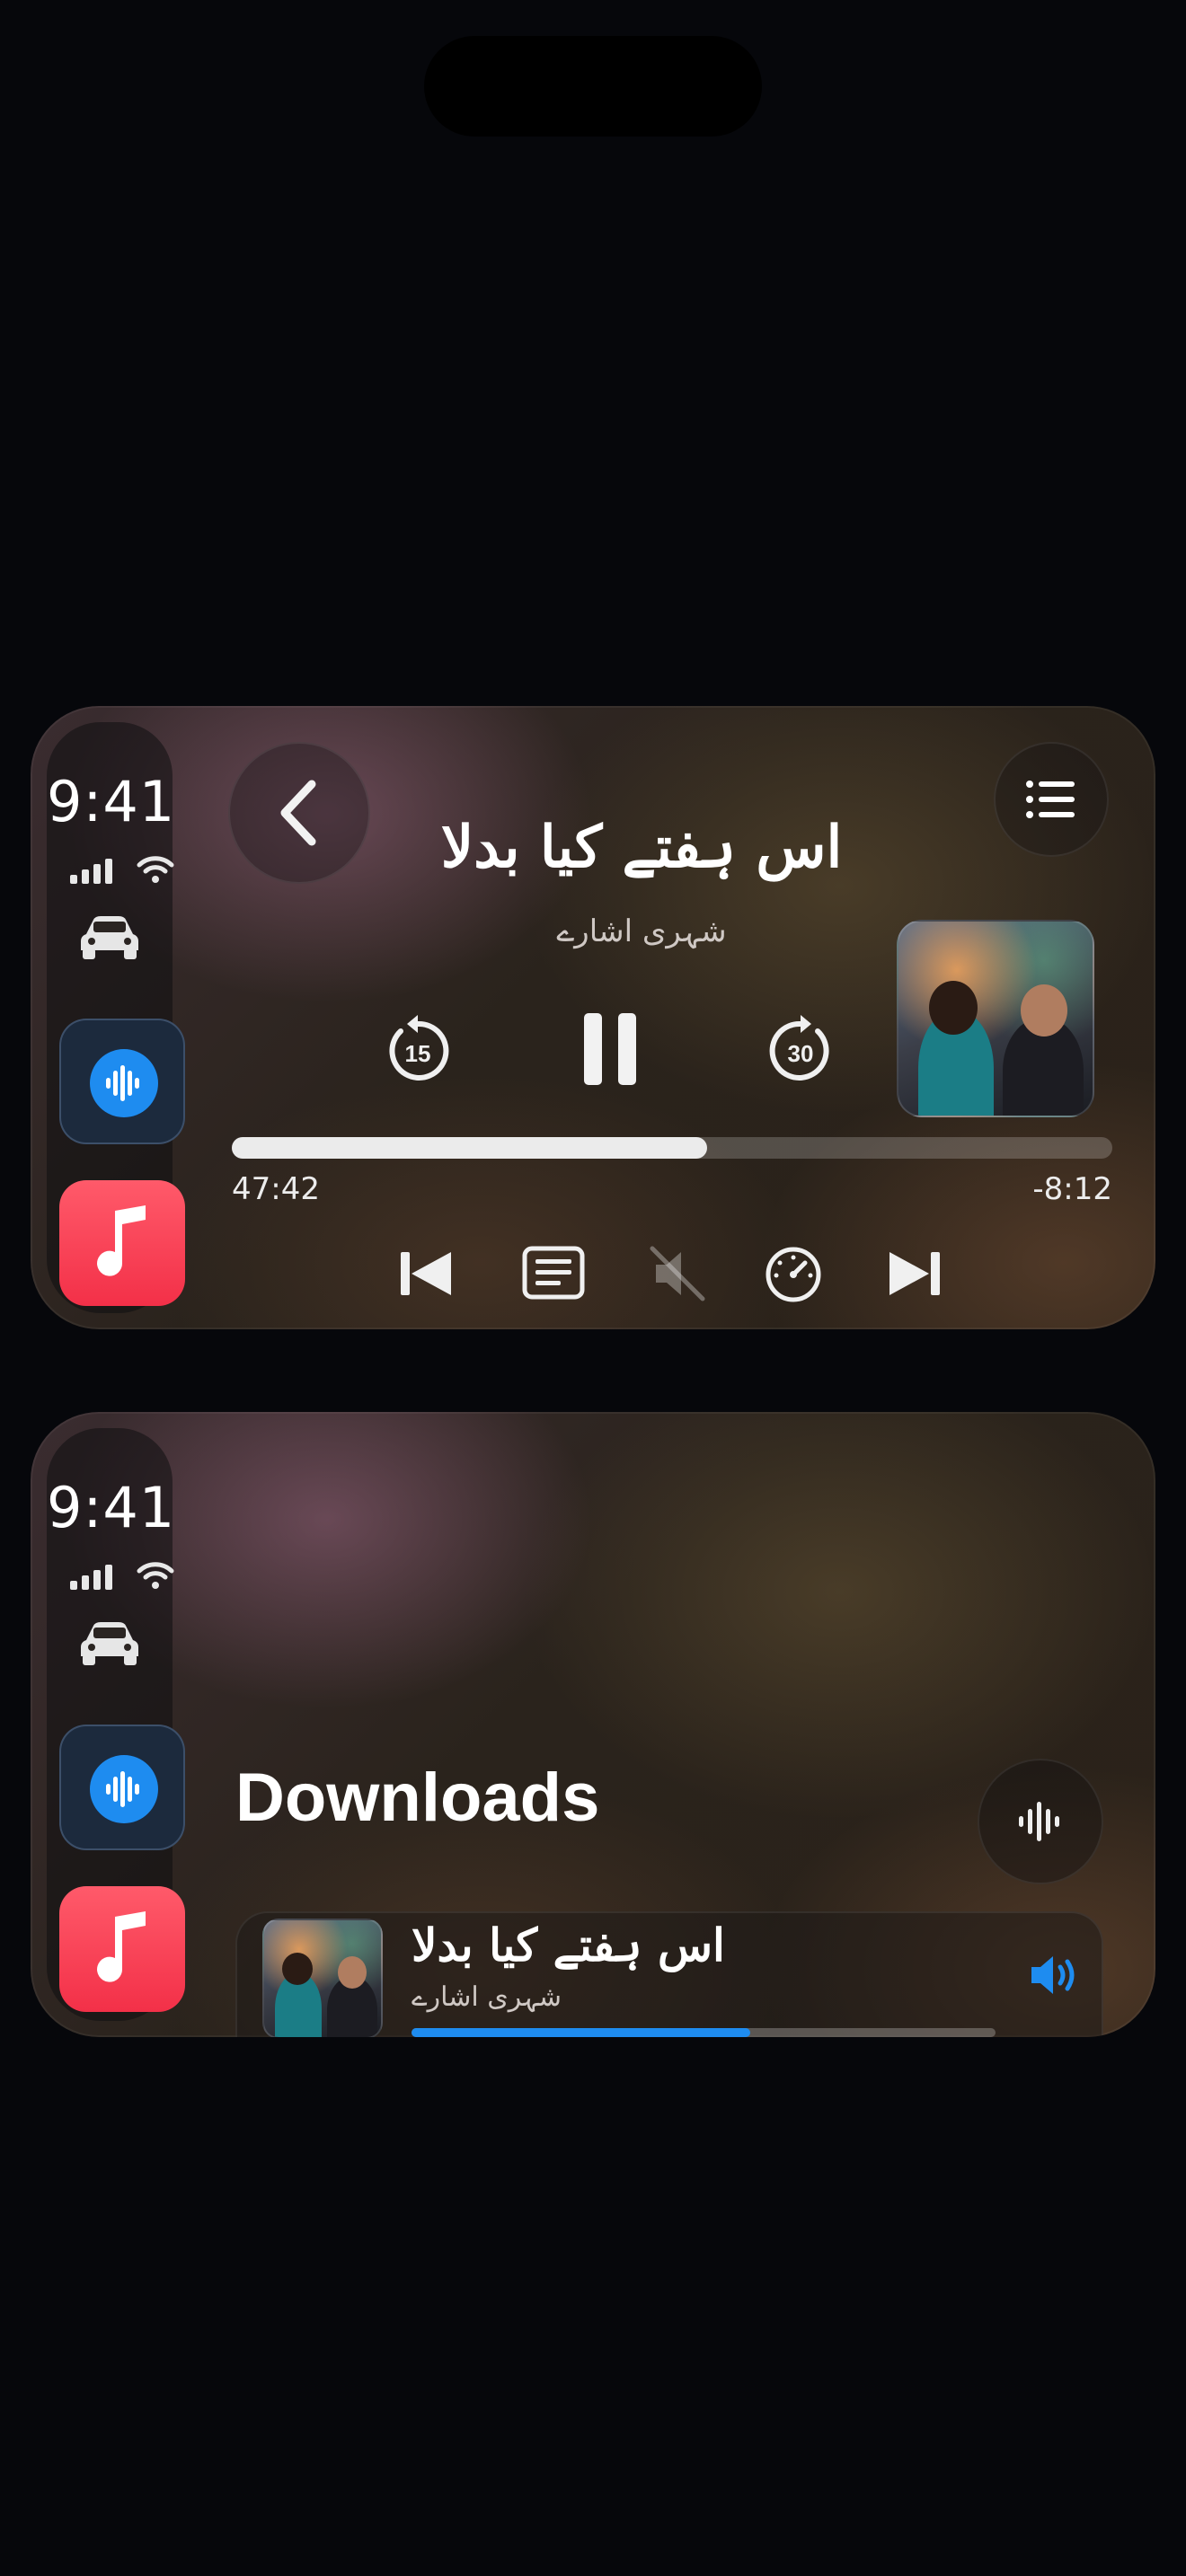 The height and width of the screenshot is (2576, 1186). I want to click on svg-text: 15, so click(418, 1053).